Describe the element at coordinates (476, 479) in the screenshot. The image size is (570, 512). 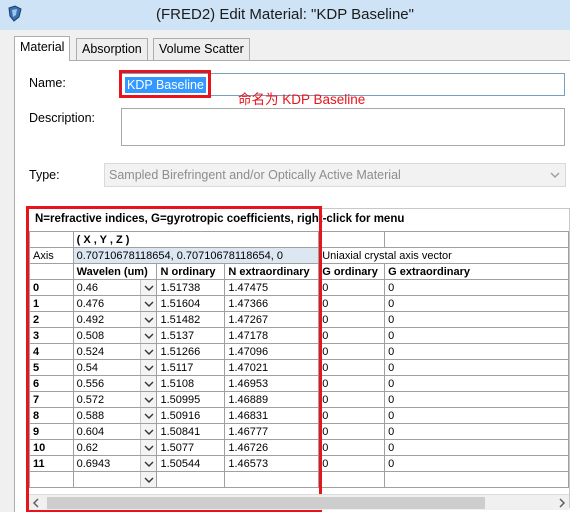
I see `g-extraordinary-cell-empty` at that location.